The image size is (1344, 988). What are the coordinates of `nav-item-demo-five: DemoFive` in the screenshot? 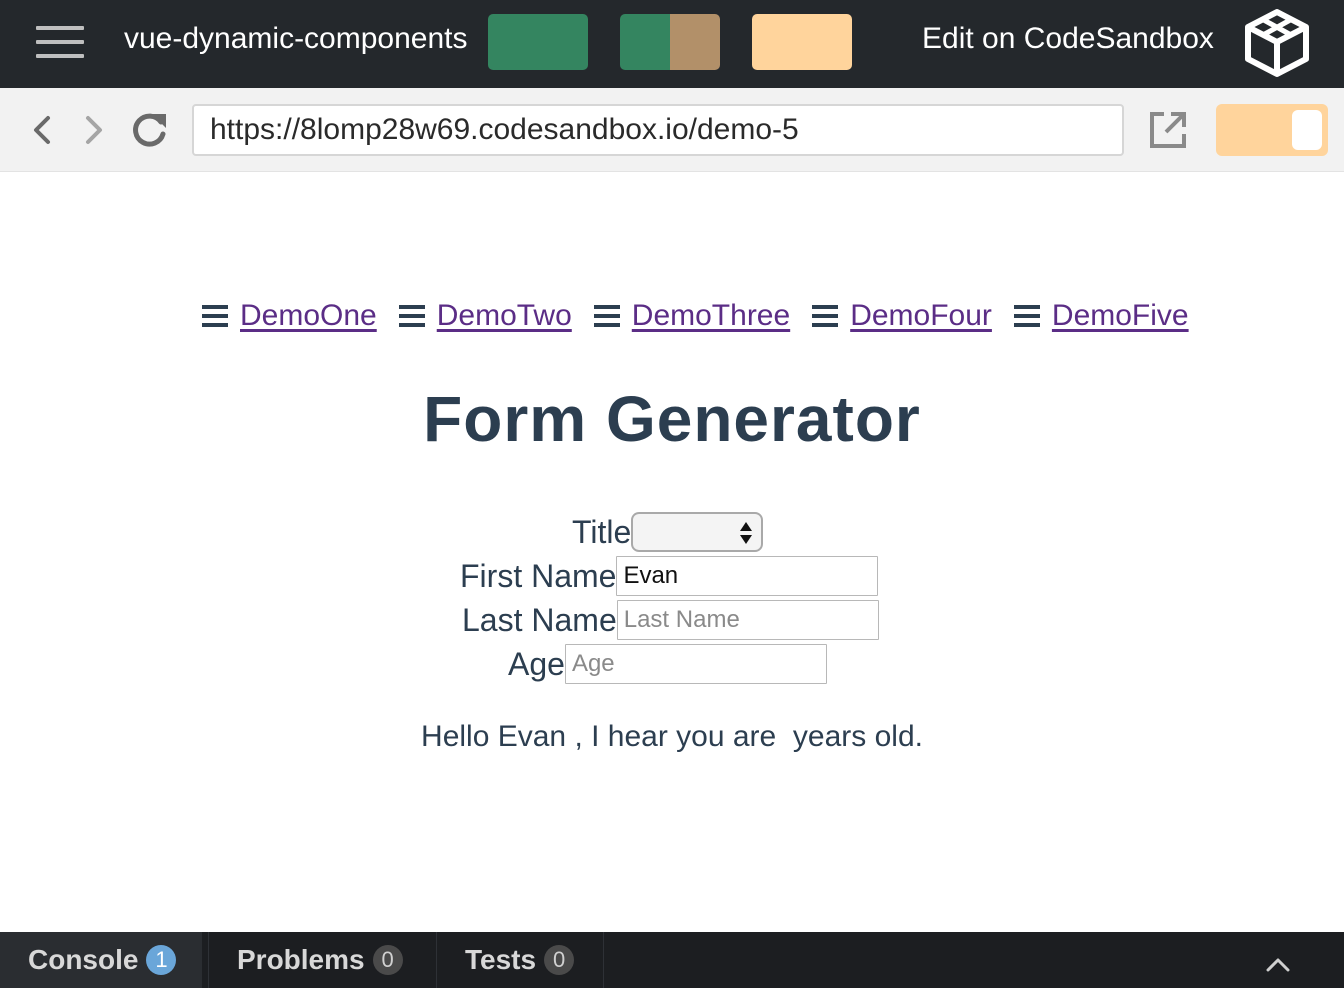 It's located at (1101, 316).